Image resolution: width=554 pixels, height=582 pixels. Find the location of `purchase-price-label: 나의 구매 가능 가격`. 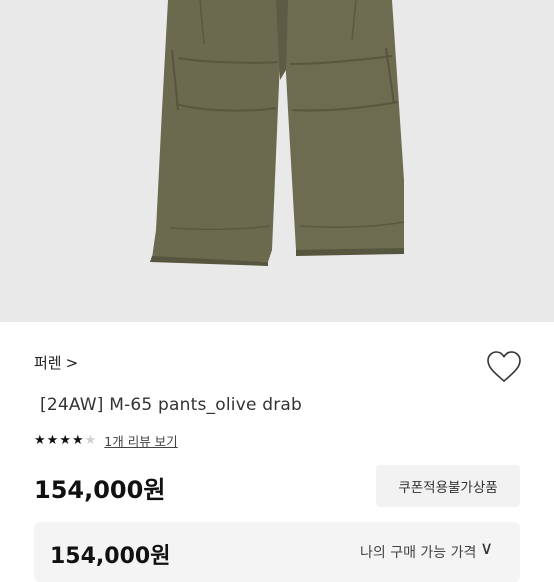

purchase-price-label: 나의 구매 가능 가격 is located at coordinates (418, 553).